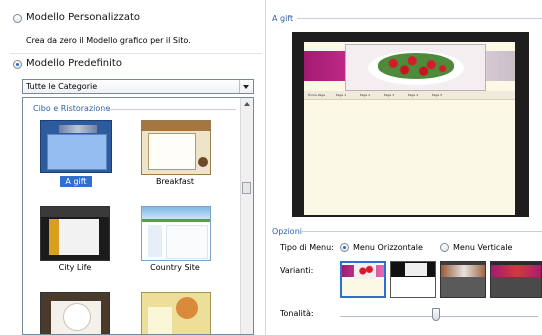 The image size is (542, 335). What do you see at coordinates (175, 181) in the screenshot?
I see `template-name: Breakfast` at bounding box center [175, 181].